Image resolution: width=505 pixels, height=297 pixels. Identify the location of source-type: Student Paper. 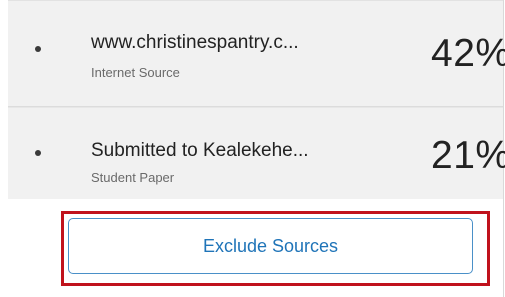
(133, 177).